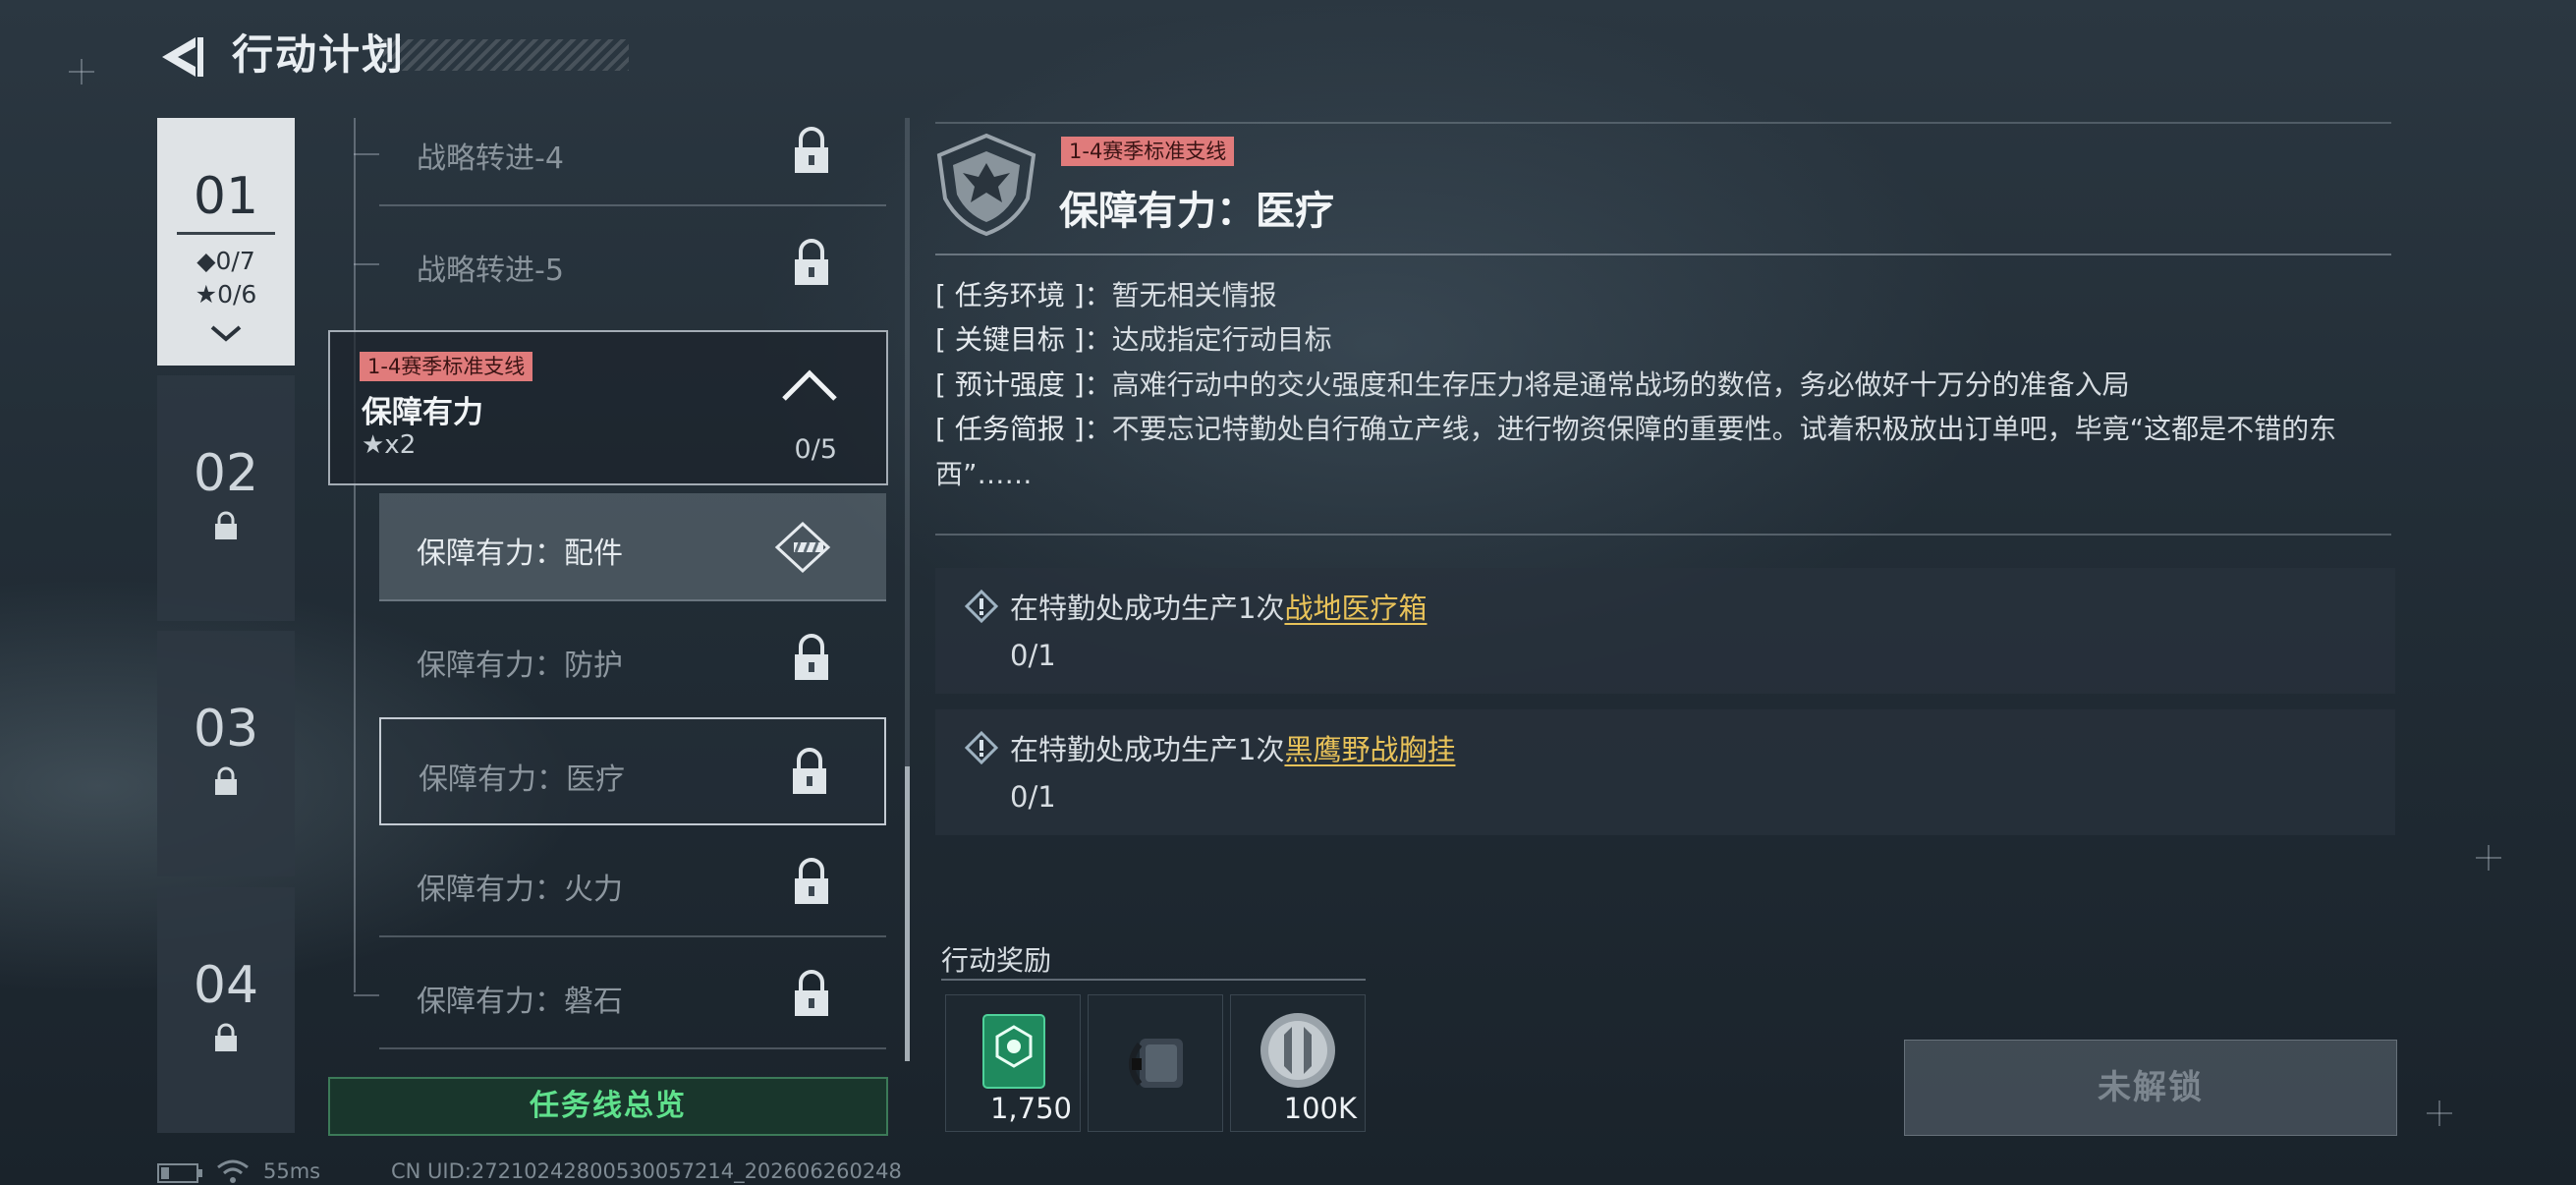  Describe the element at coordinates (1023, 429) in the screenshot. I see `info-key: [ 任务简报 ]：` at that location.